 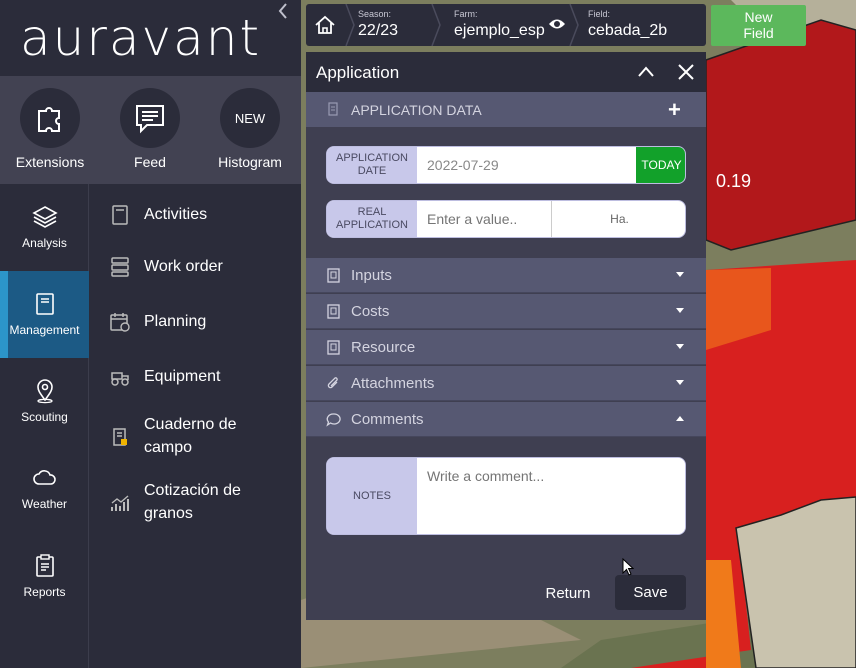 I want to click on application-data-label: APPLICATION DATA, so click(x=416, y=110).